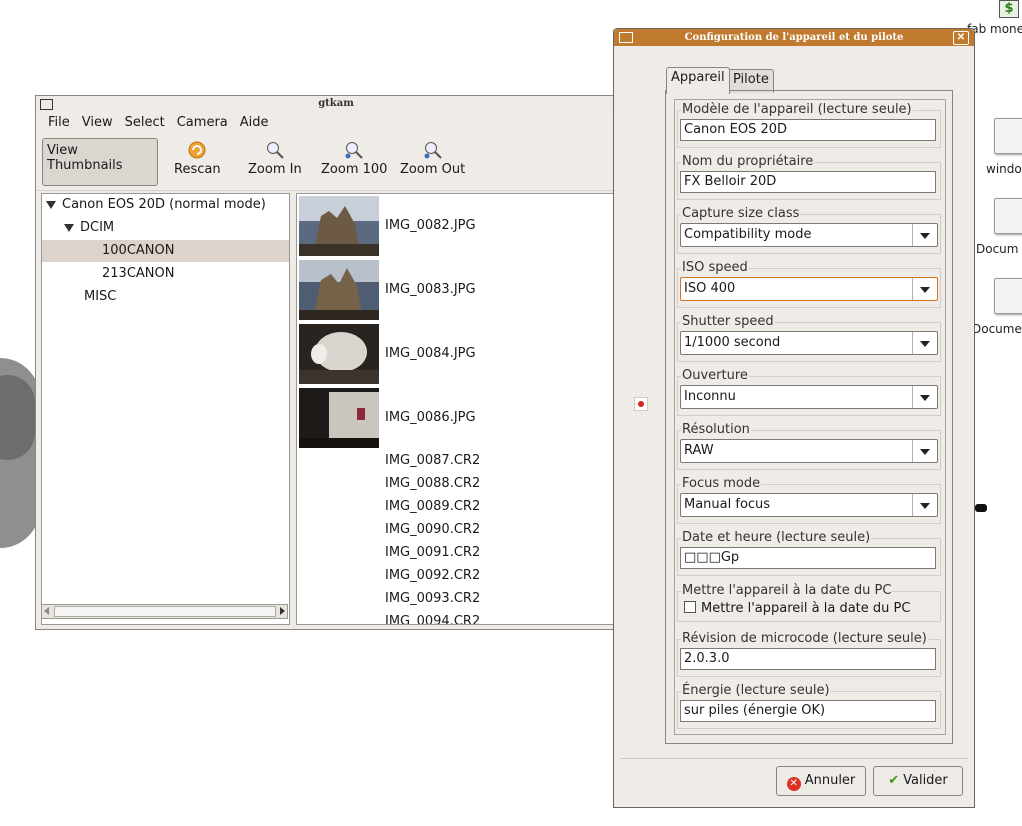  I want to click on desktop-icon-label: windo, so click(1004, 169).